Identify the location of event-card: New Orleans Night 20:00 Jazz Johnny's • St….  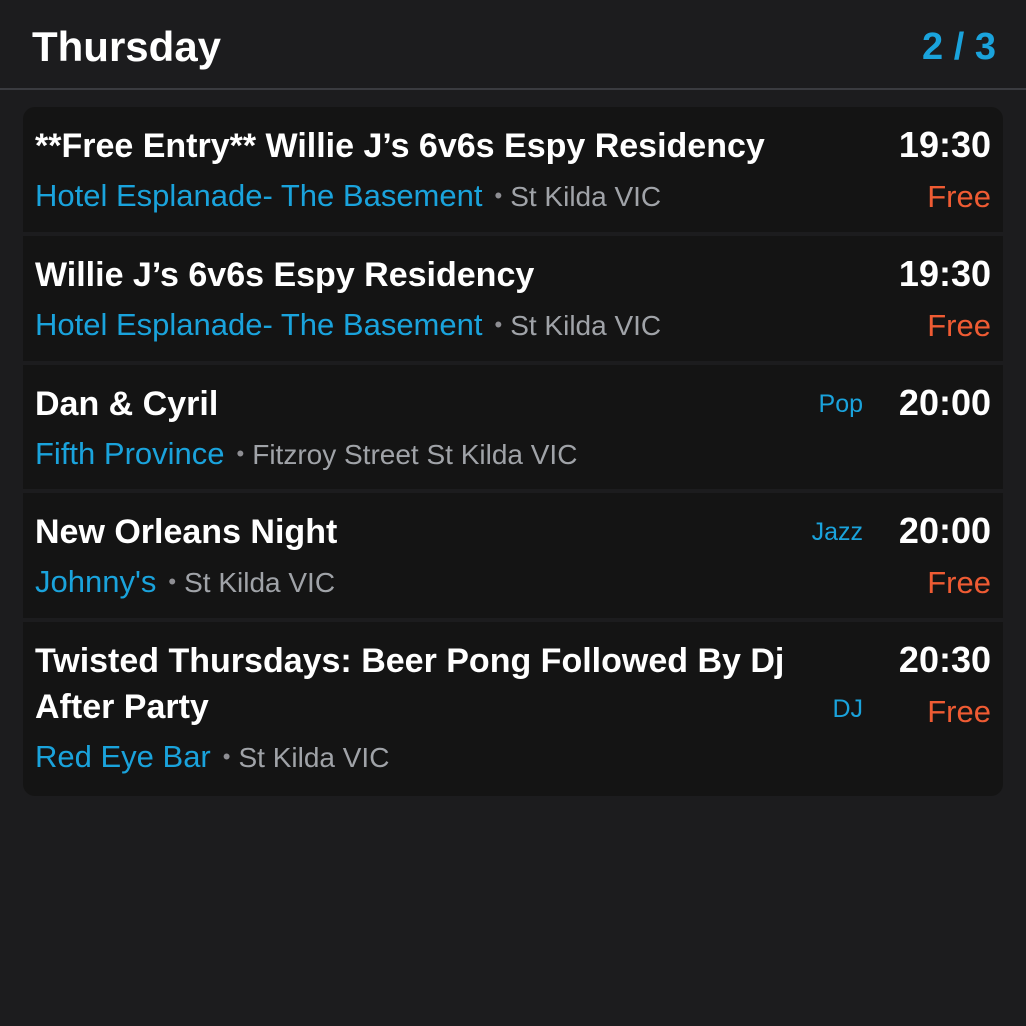
(513, 557).